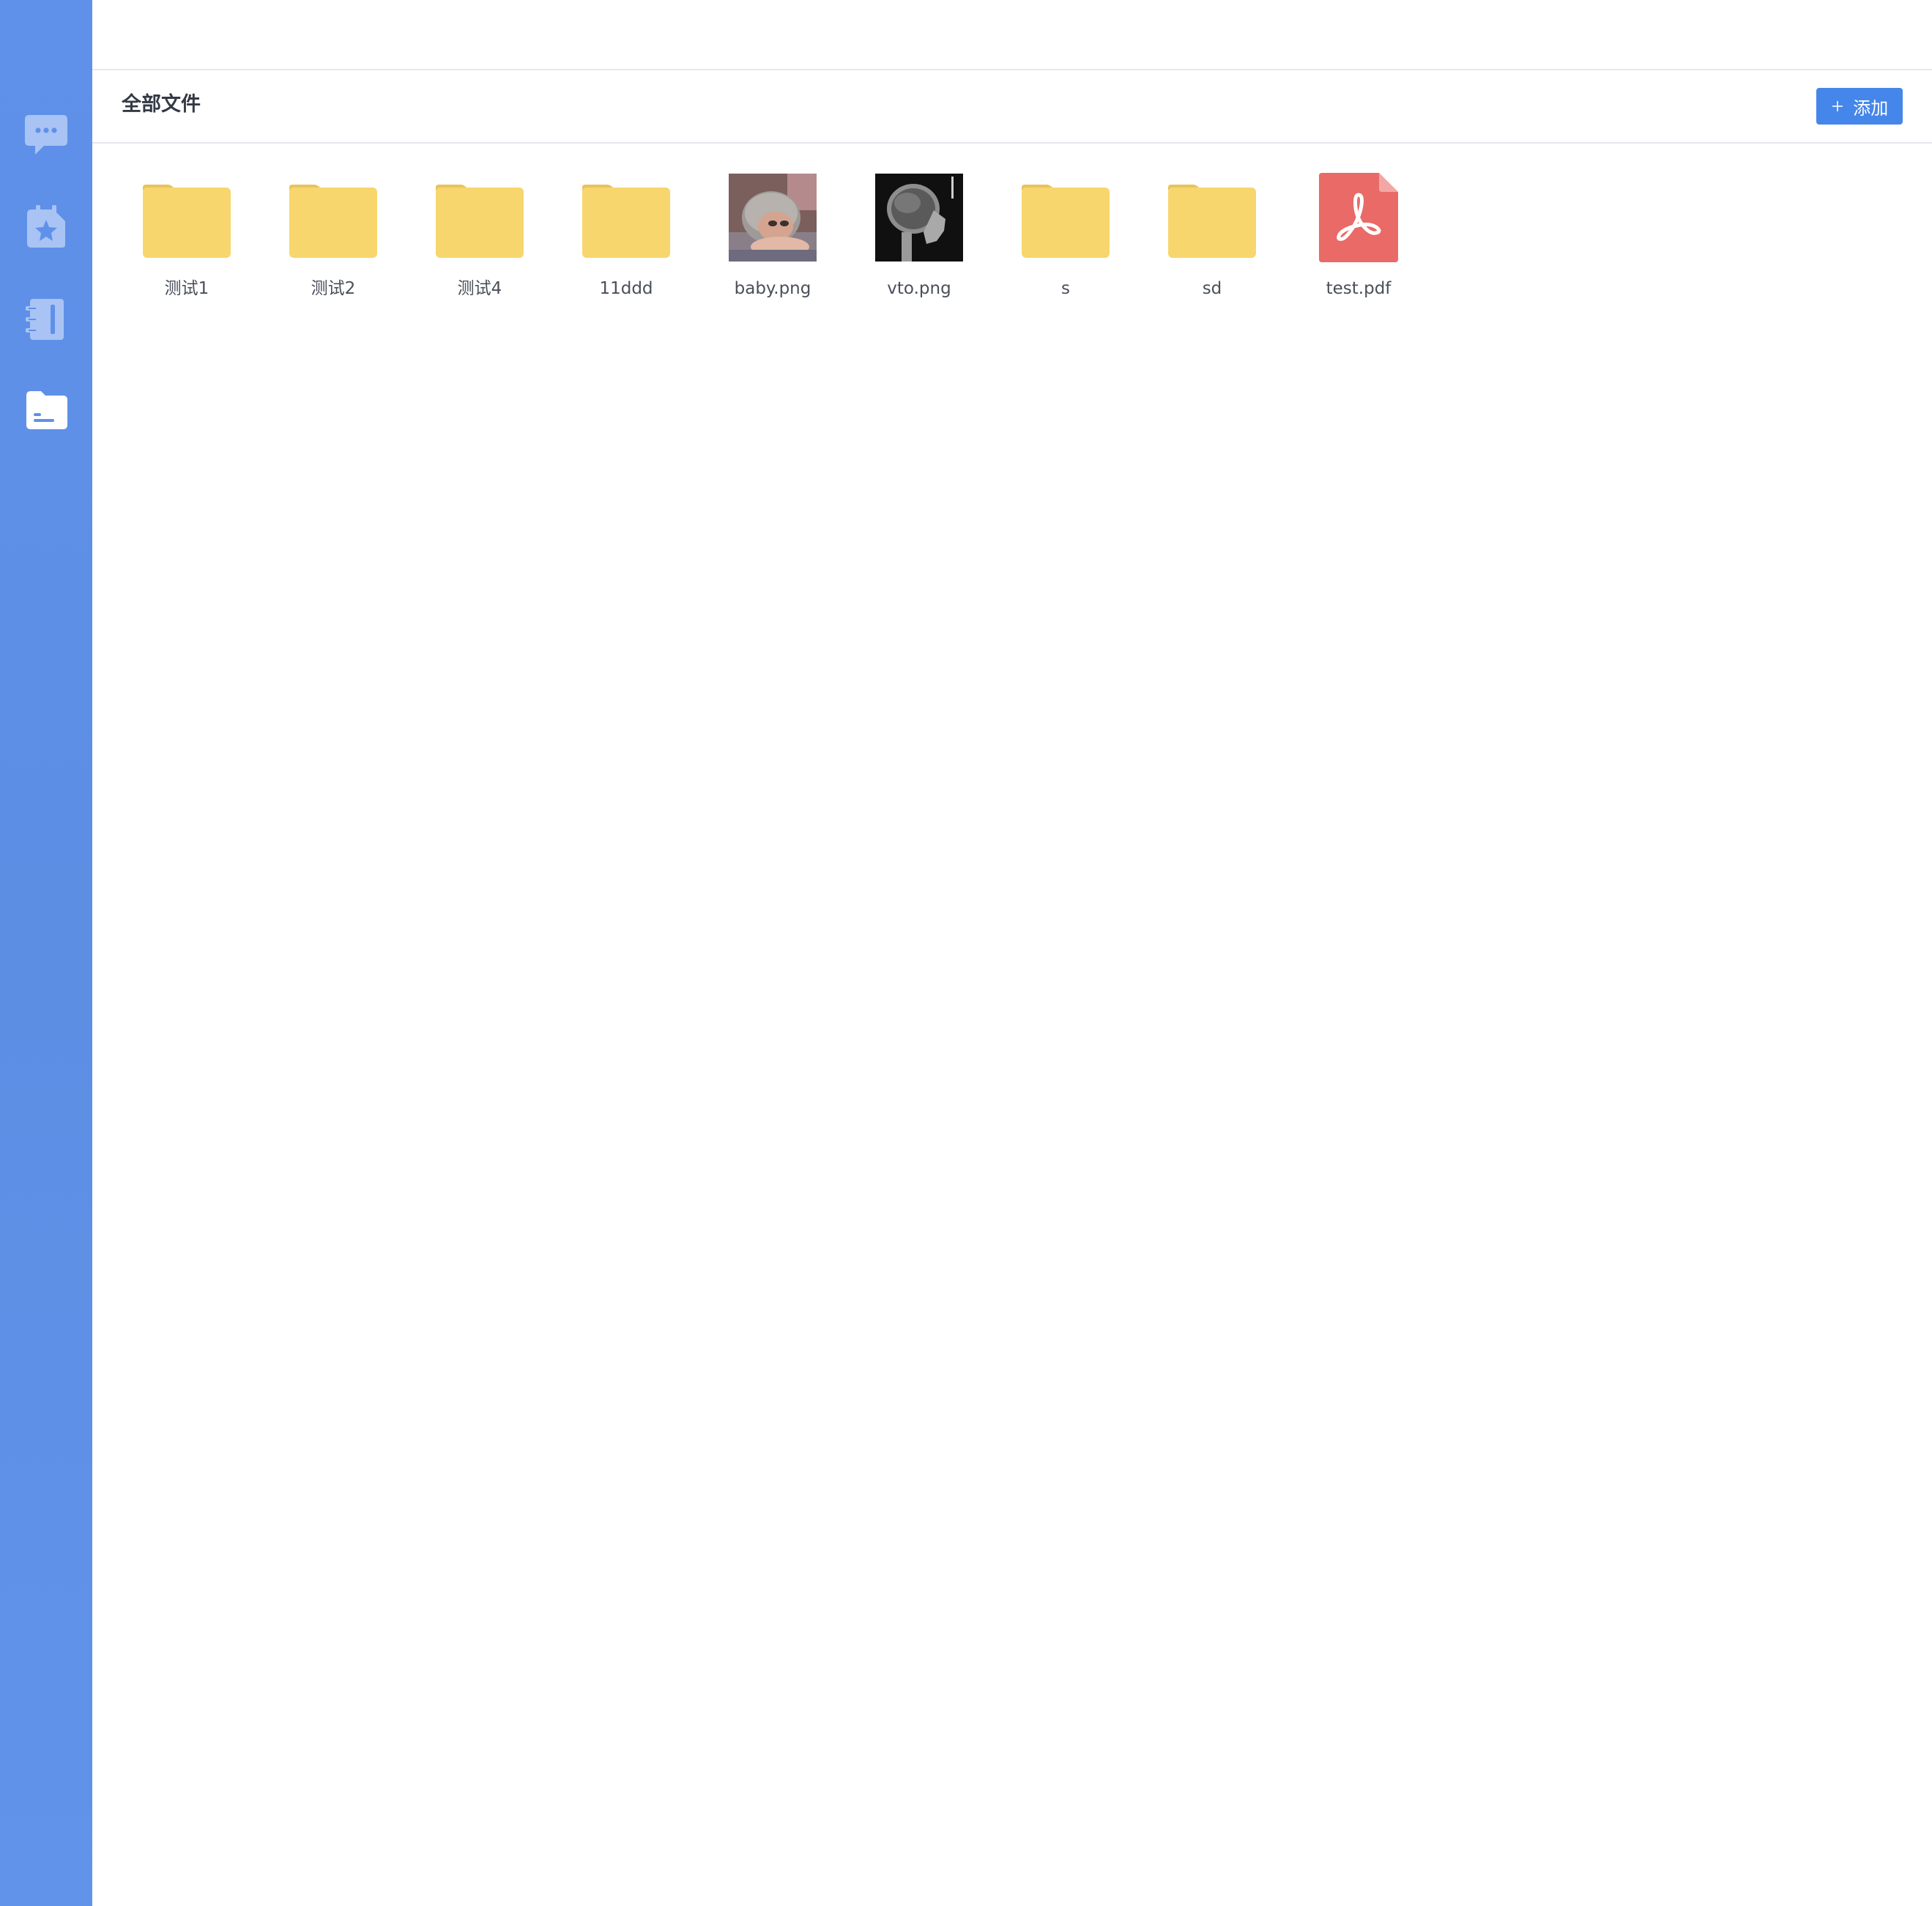  I want to click on star-tag-icon, so click(46, 226).